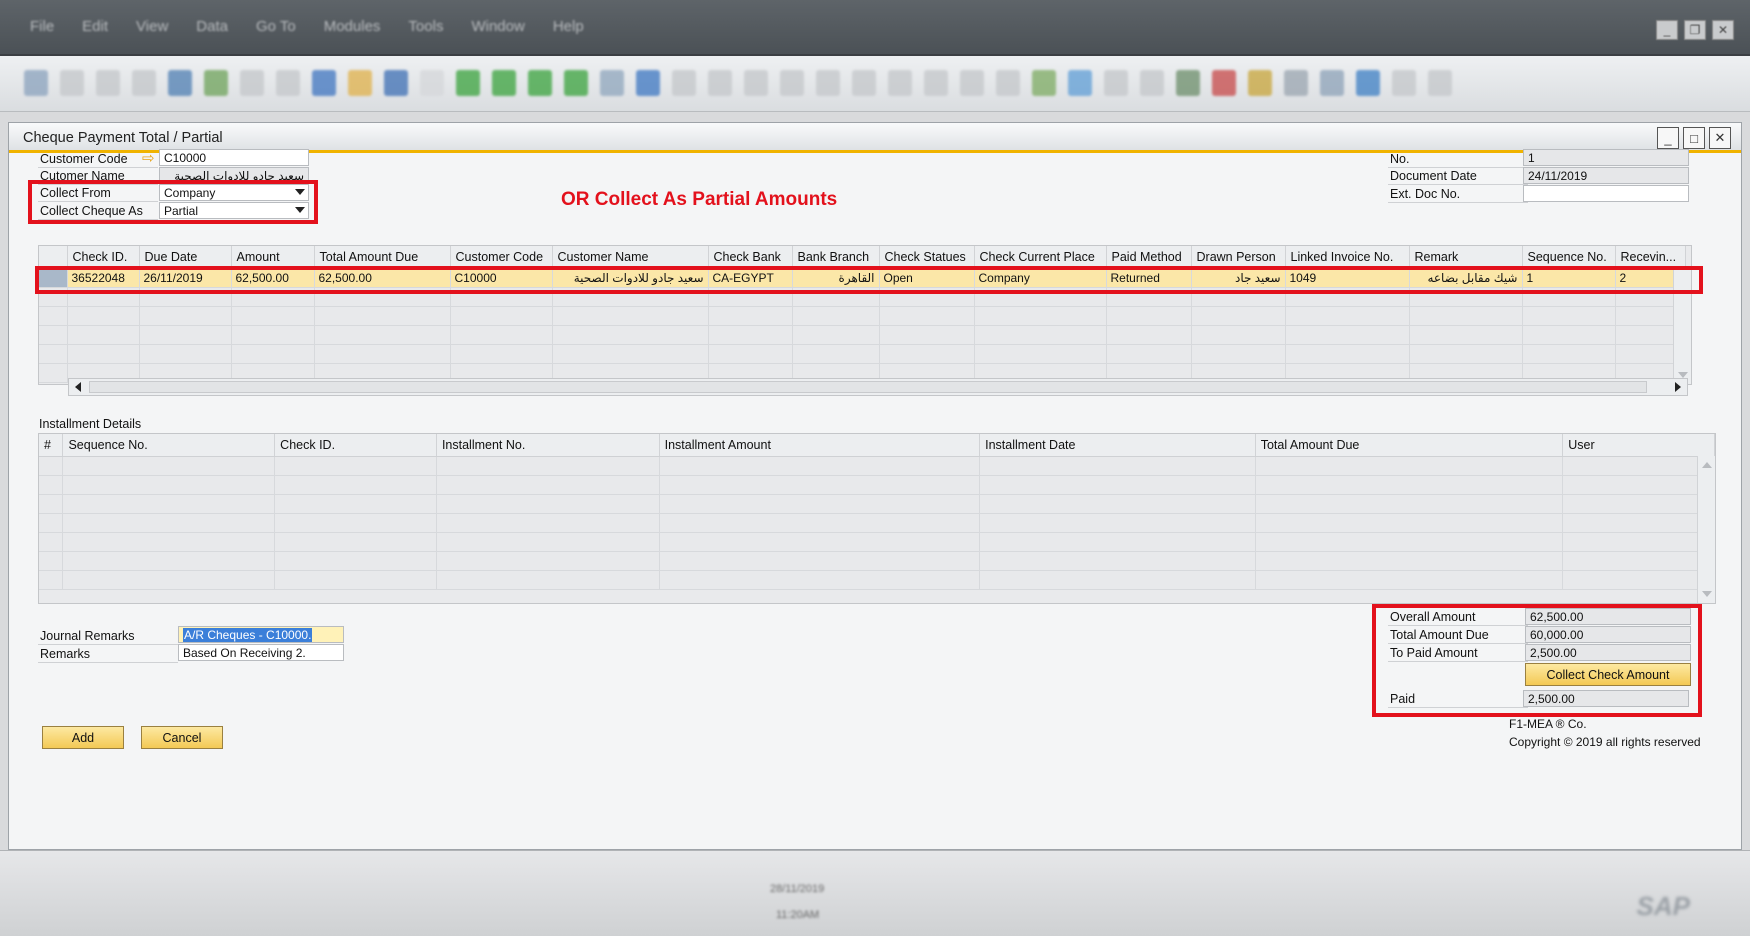 This screenshot has width=1750, height=936. What do you see at coordinates (36, 83) in the screenshot?
I see `preview-icon` at bounding box center [36, 83].